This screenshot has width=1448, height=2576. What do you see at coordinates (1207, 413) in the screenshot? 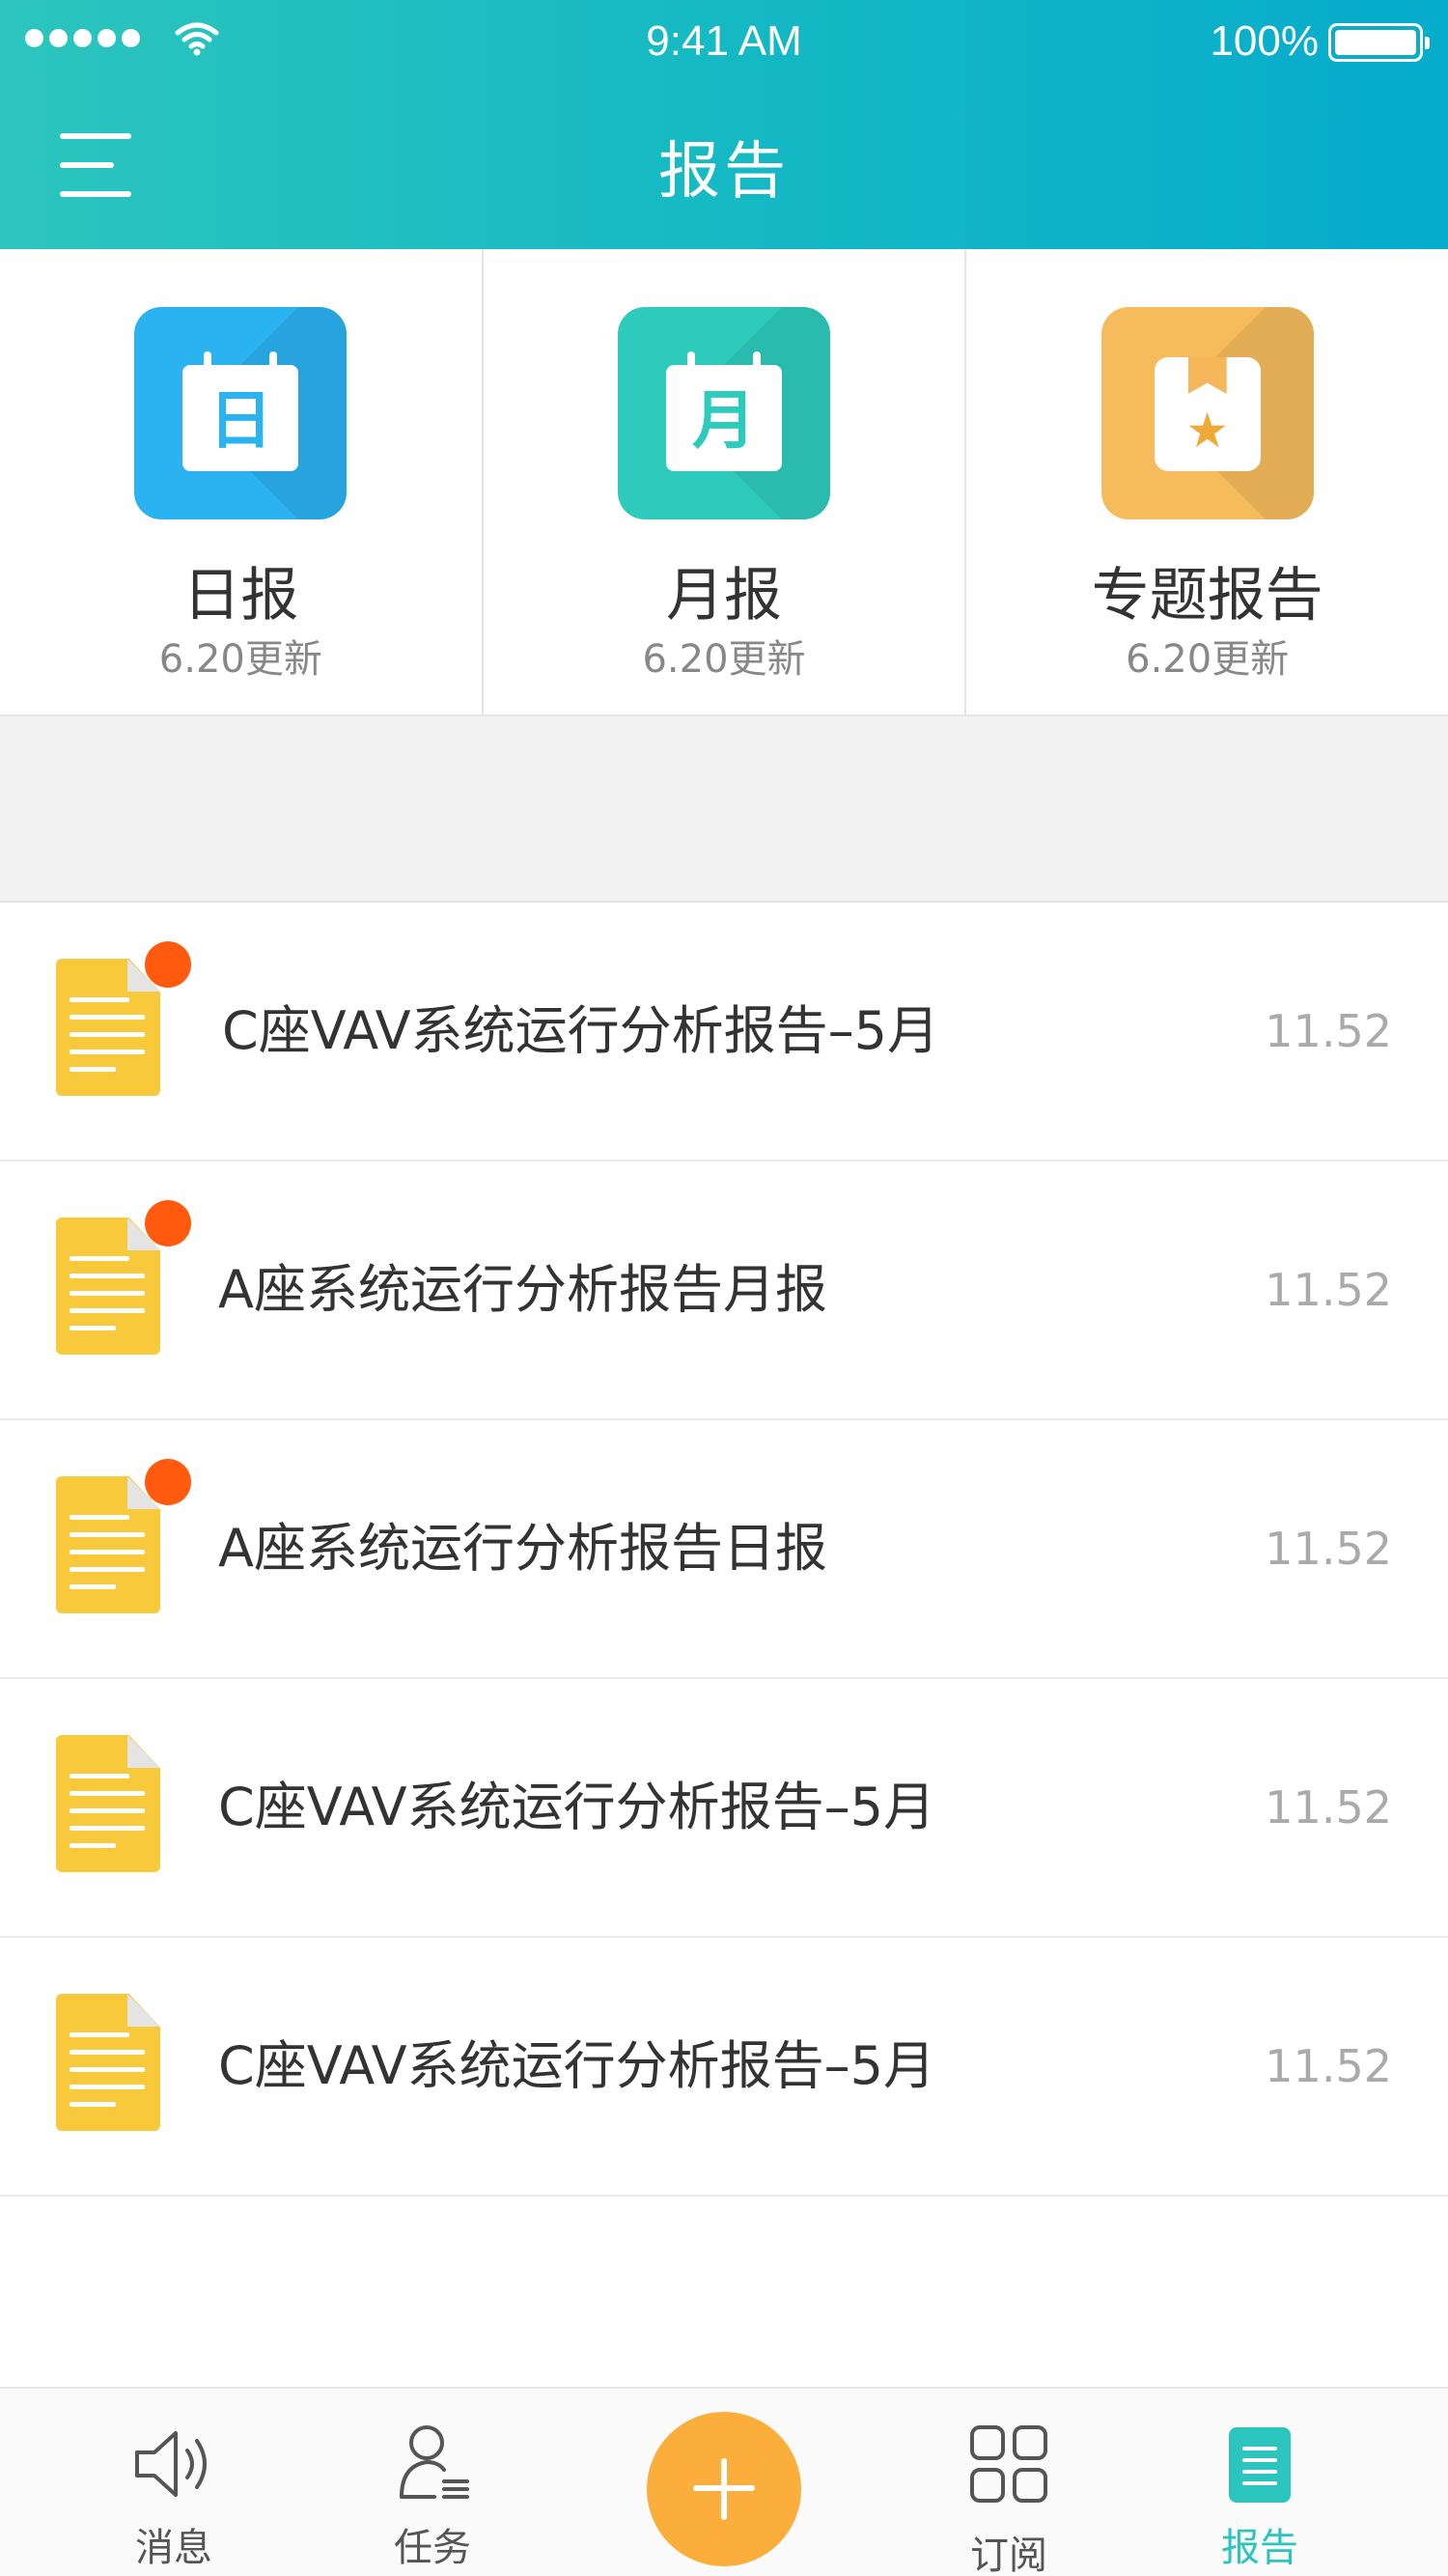
I see `bookmark-star-icon: ★` at bounding box center [1207, 413].